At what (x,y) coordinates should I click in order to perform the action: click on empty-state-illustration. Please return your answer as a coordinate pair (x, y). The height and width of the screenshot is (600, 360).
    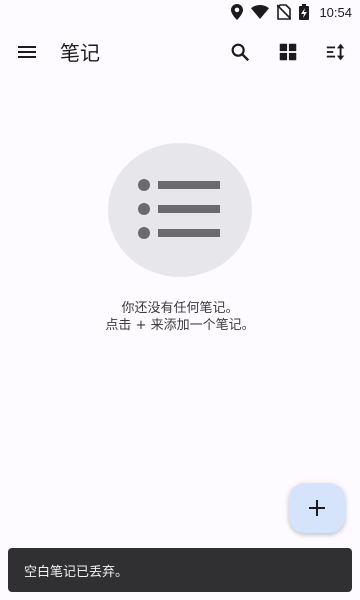
    Looking at the image, I should click on (180, 210).